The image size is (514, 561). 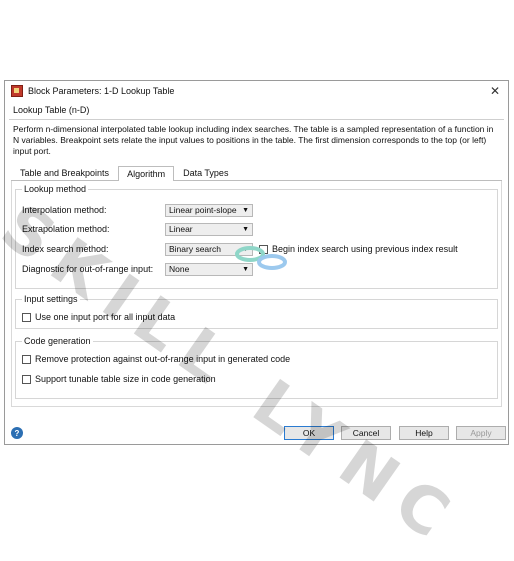 I want to click on interpolation-value: Linear point-slope, so click(x=203, y=210).